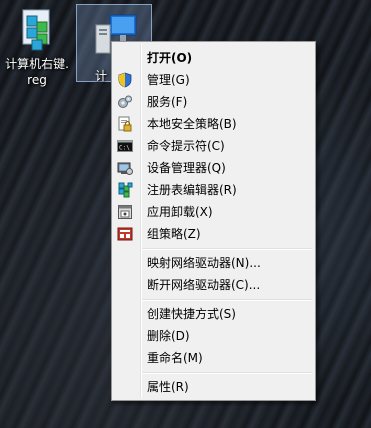 The height and width of the screenshot is (428, 371). What do you see at coordinates (174, 234) in the screenshot?
I see `menu-item-label: 组策略(Z)` at bounding box center [174, 234].